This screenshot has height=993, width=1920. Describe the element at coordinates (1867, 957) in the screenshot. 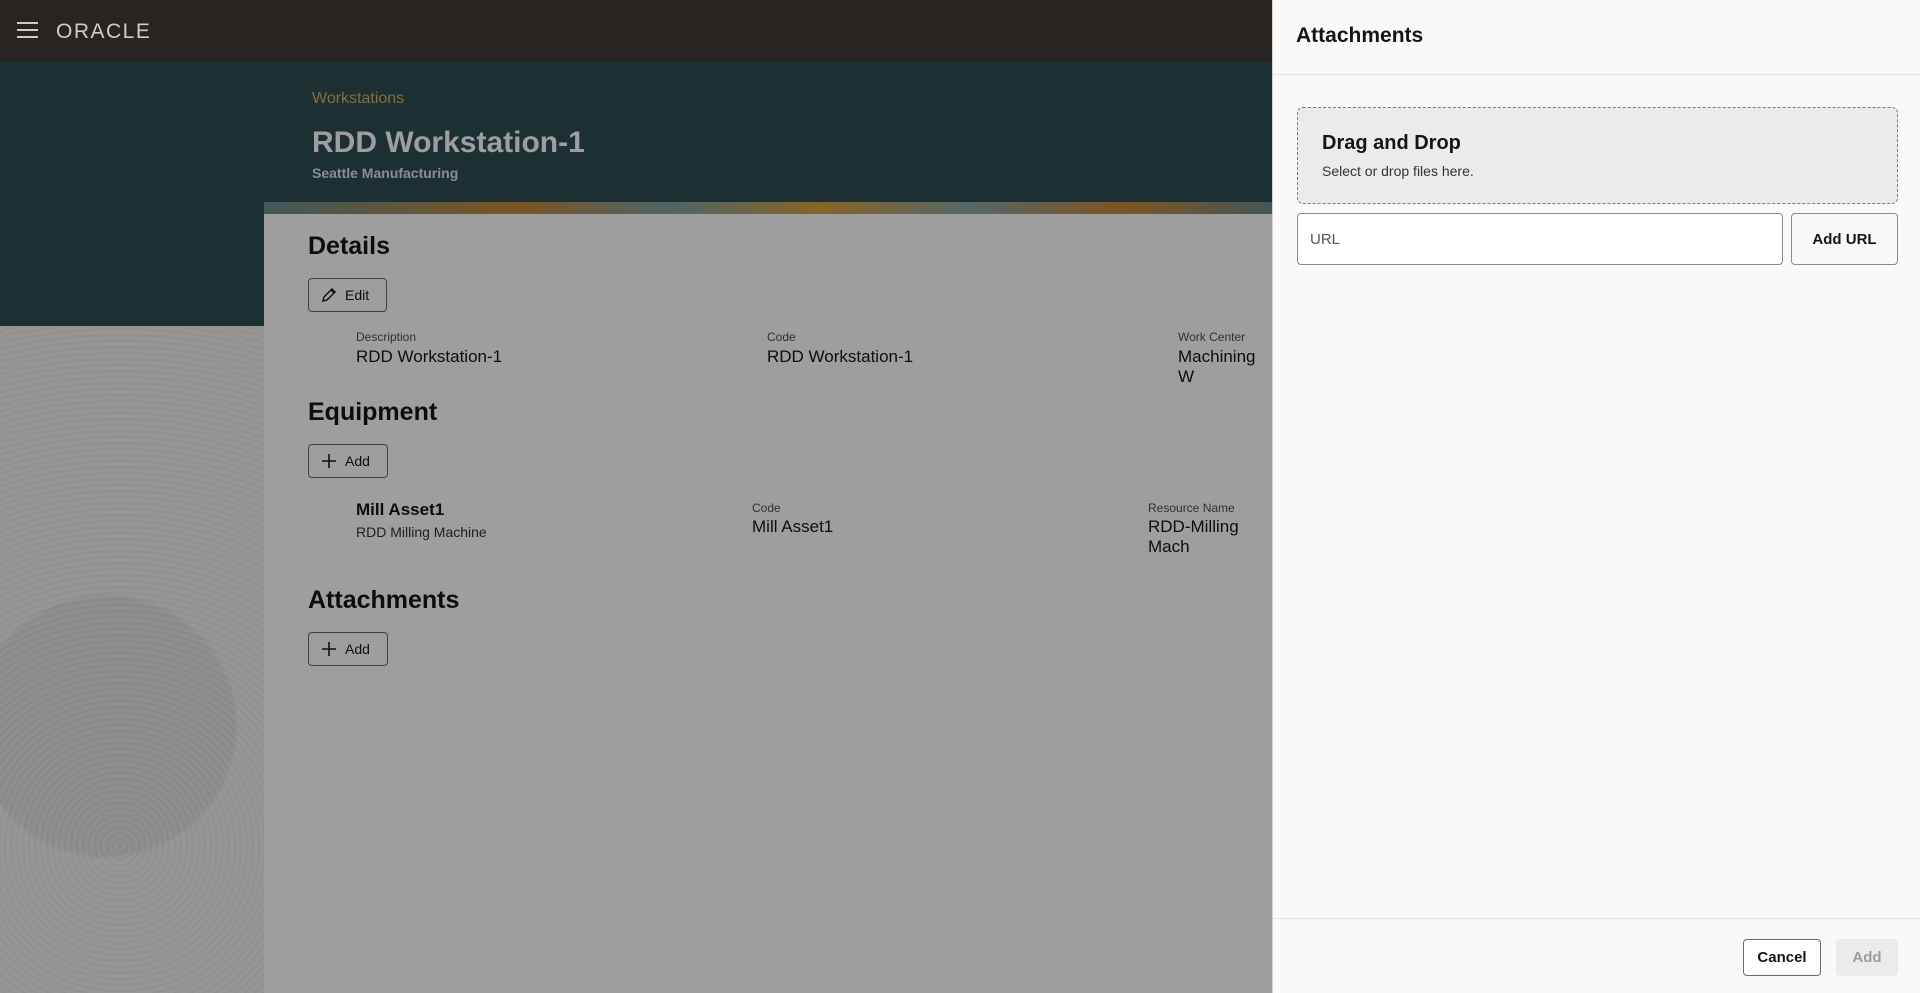

I see `add-button: Add` at that location.